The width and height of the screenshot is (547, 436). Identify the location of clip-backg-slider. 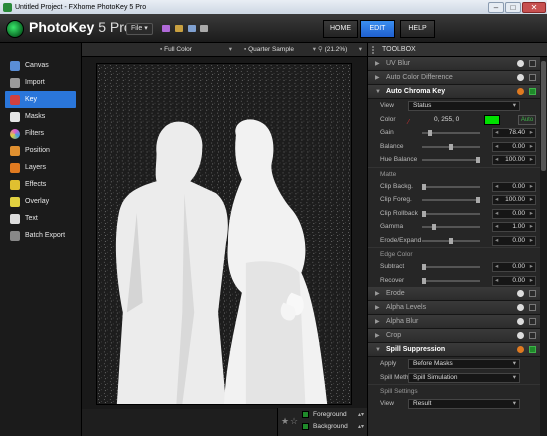
(451, 186).